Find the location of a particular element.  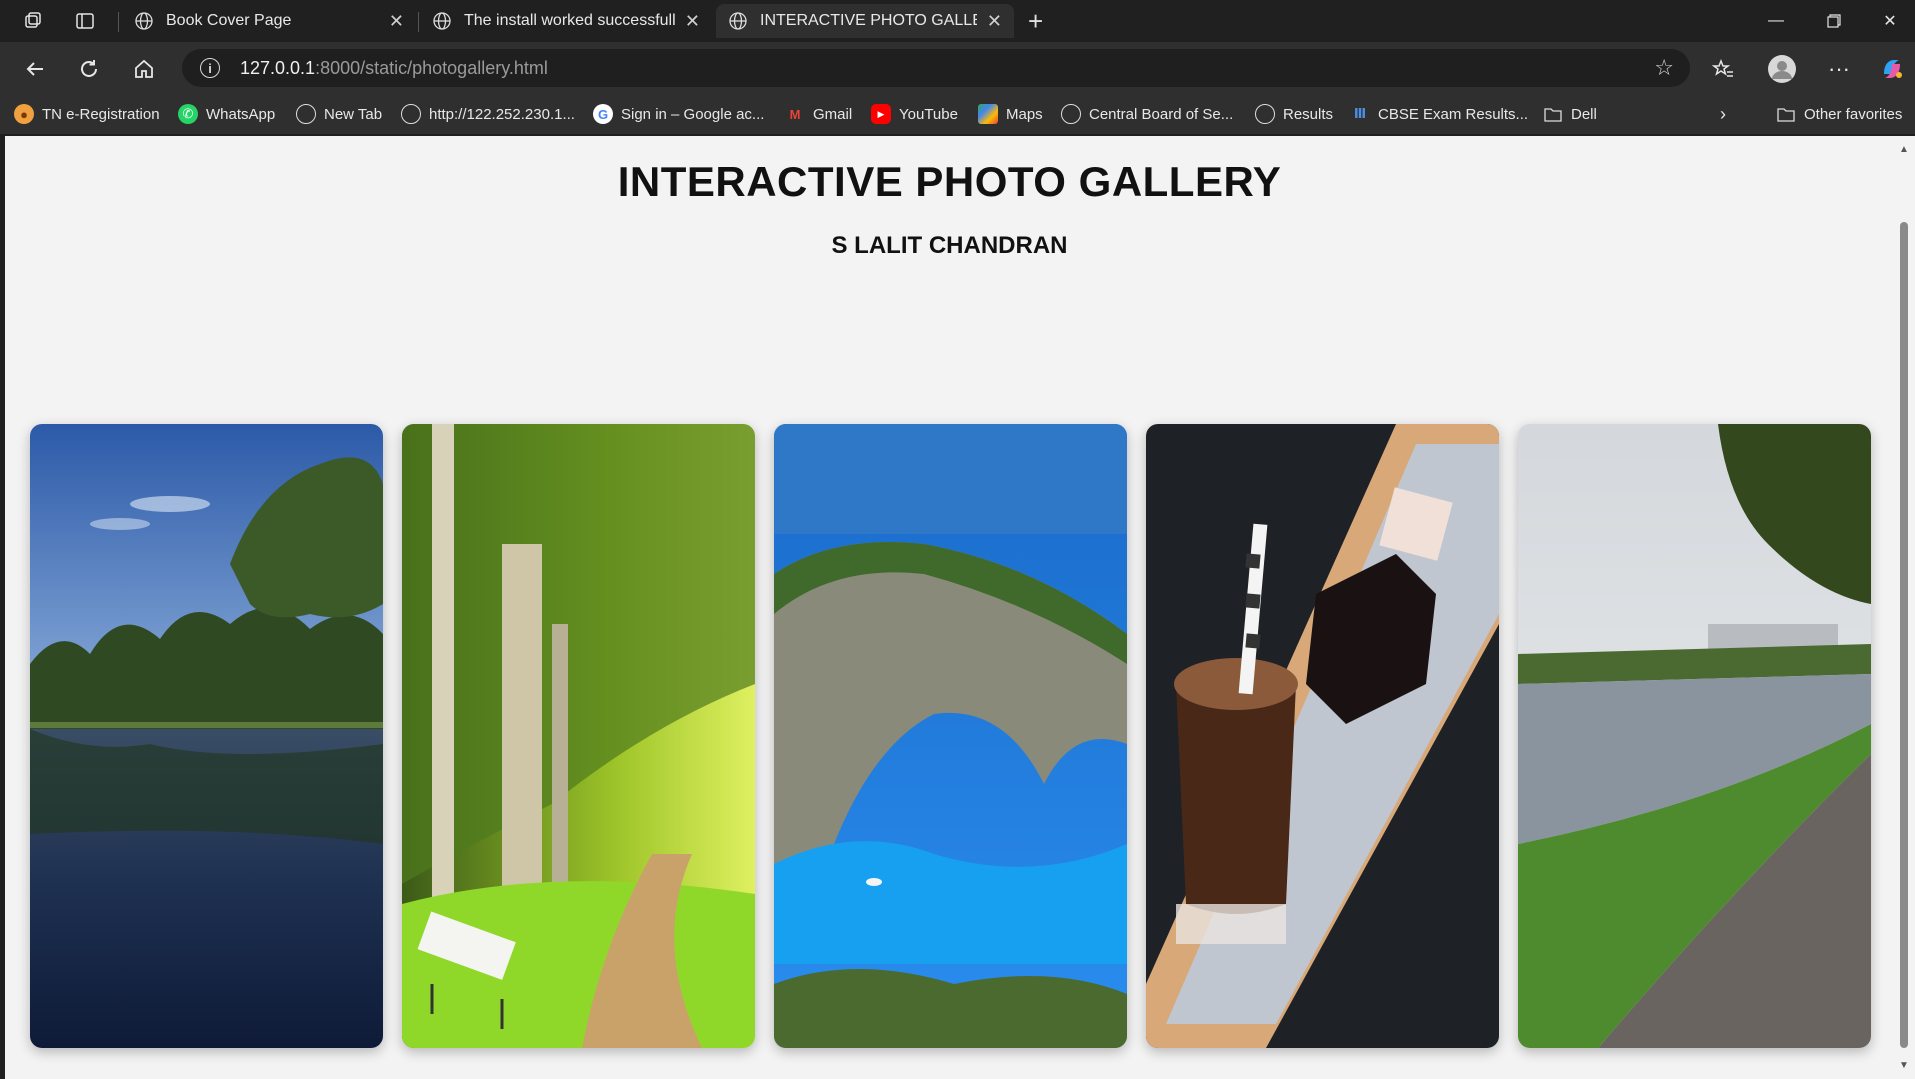

home-icon is located at coordinates (144, 69).